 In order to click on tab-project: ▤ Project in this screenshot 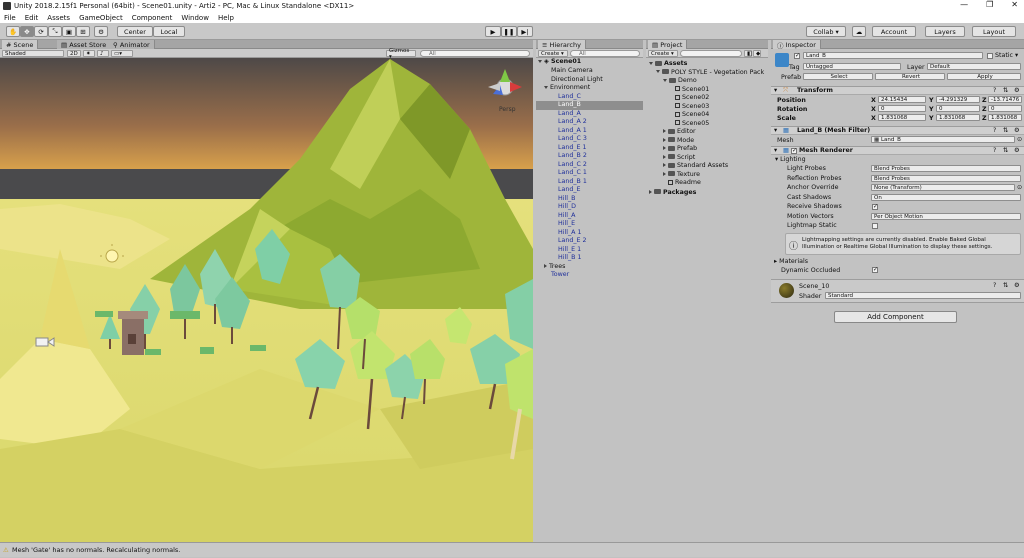, I will do `click(668, 44)`.